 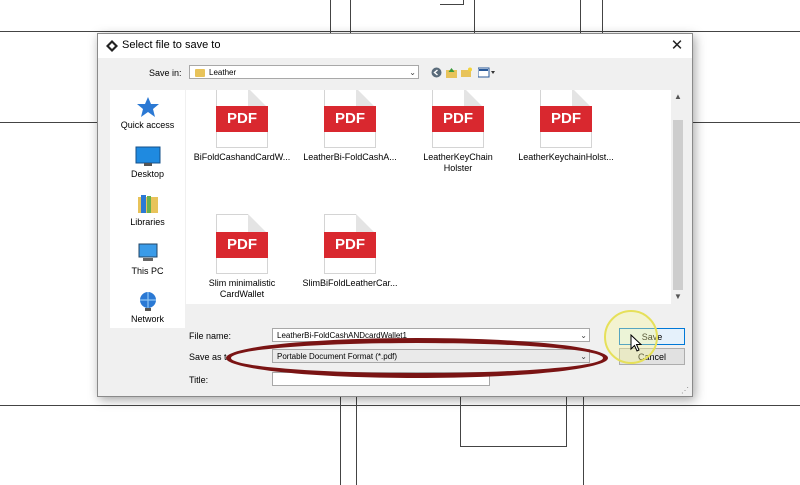 What do you see at coordinates (210, 336) in the screenshot?
I see `file-name-label: File name:` at bounding box center [210, 336].